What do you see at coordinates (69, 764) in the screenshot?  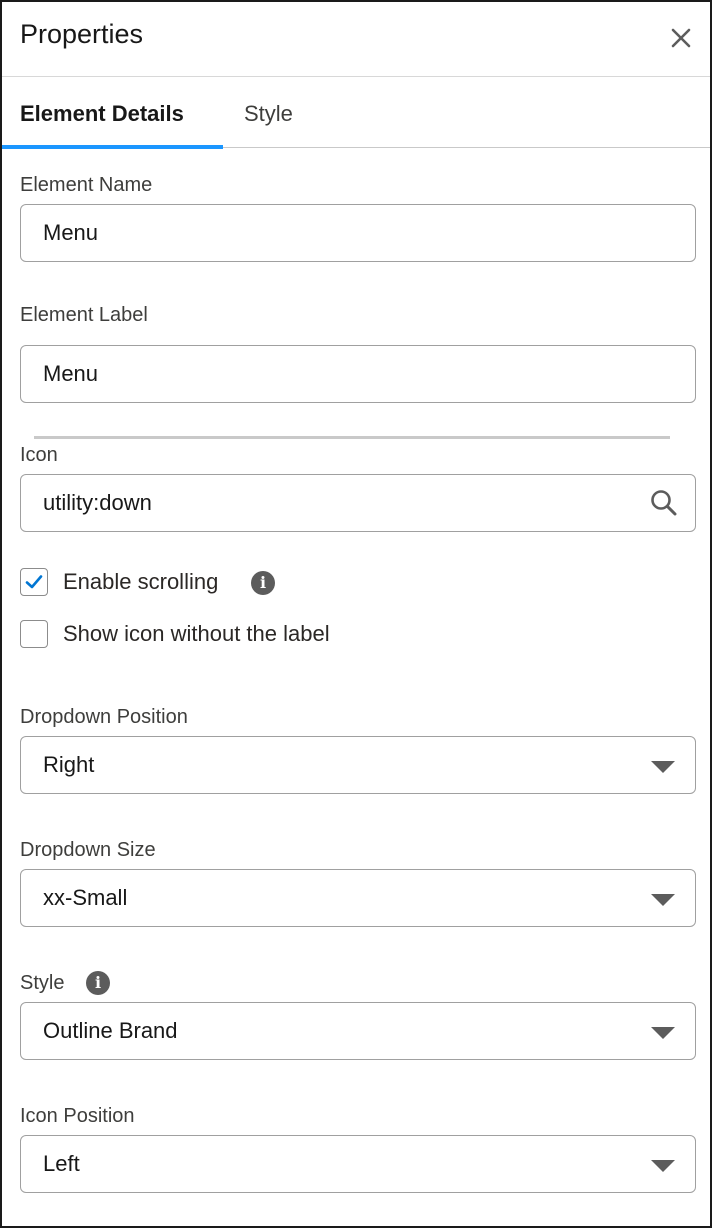 I see `dropdown-position-value: Right` at bounding box center [69, 764].